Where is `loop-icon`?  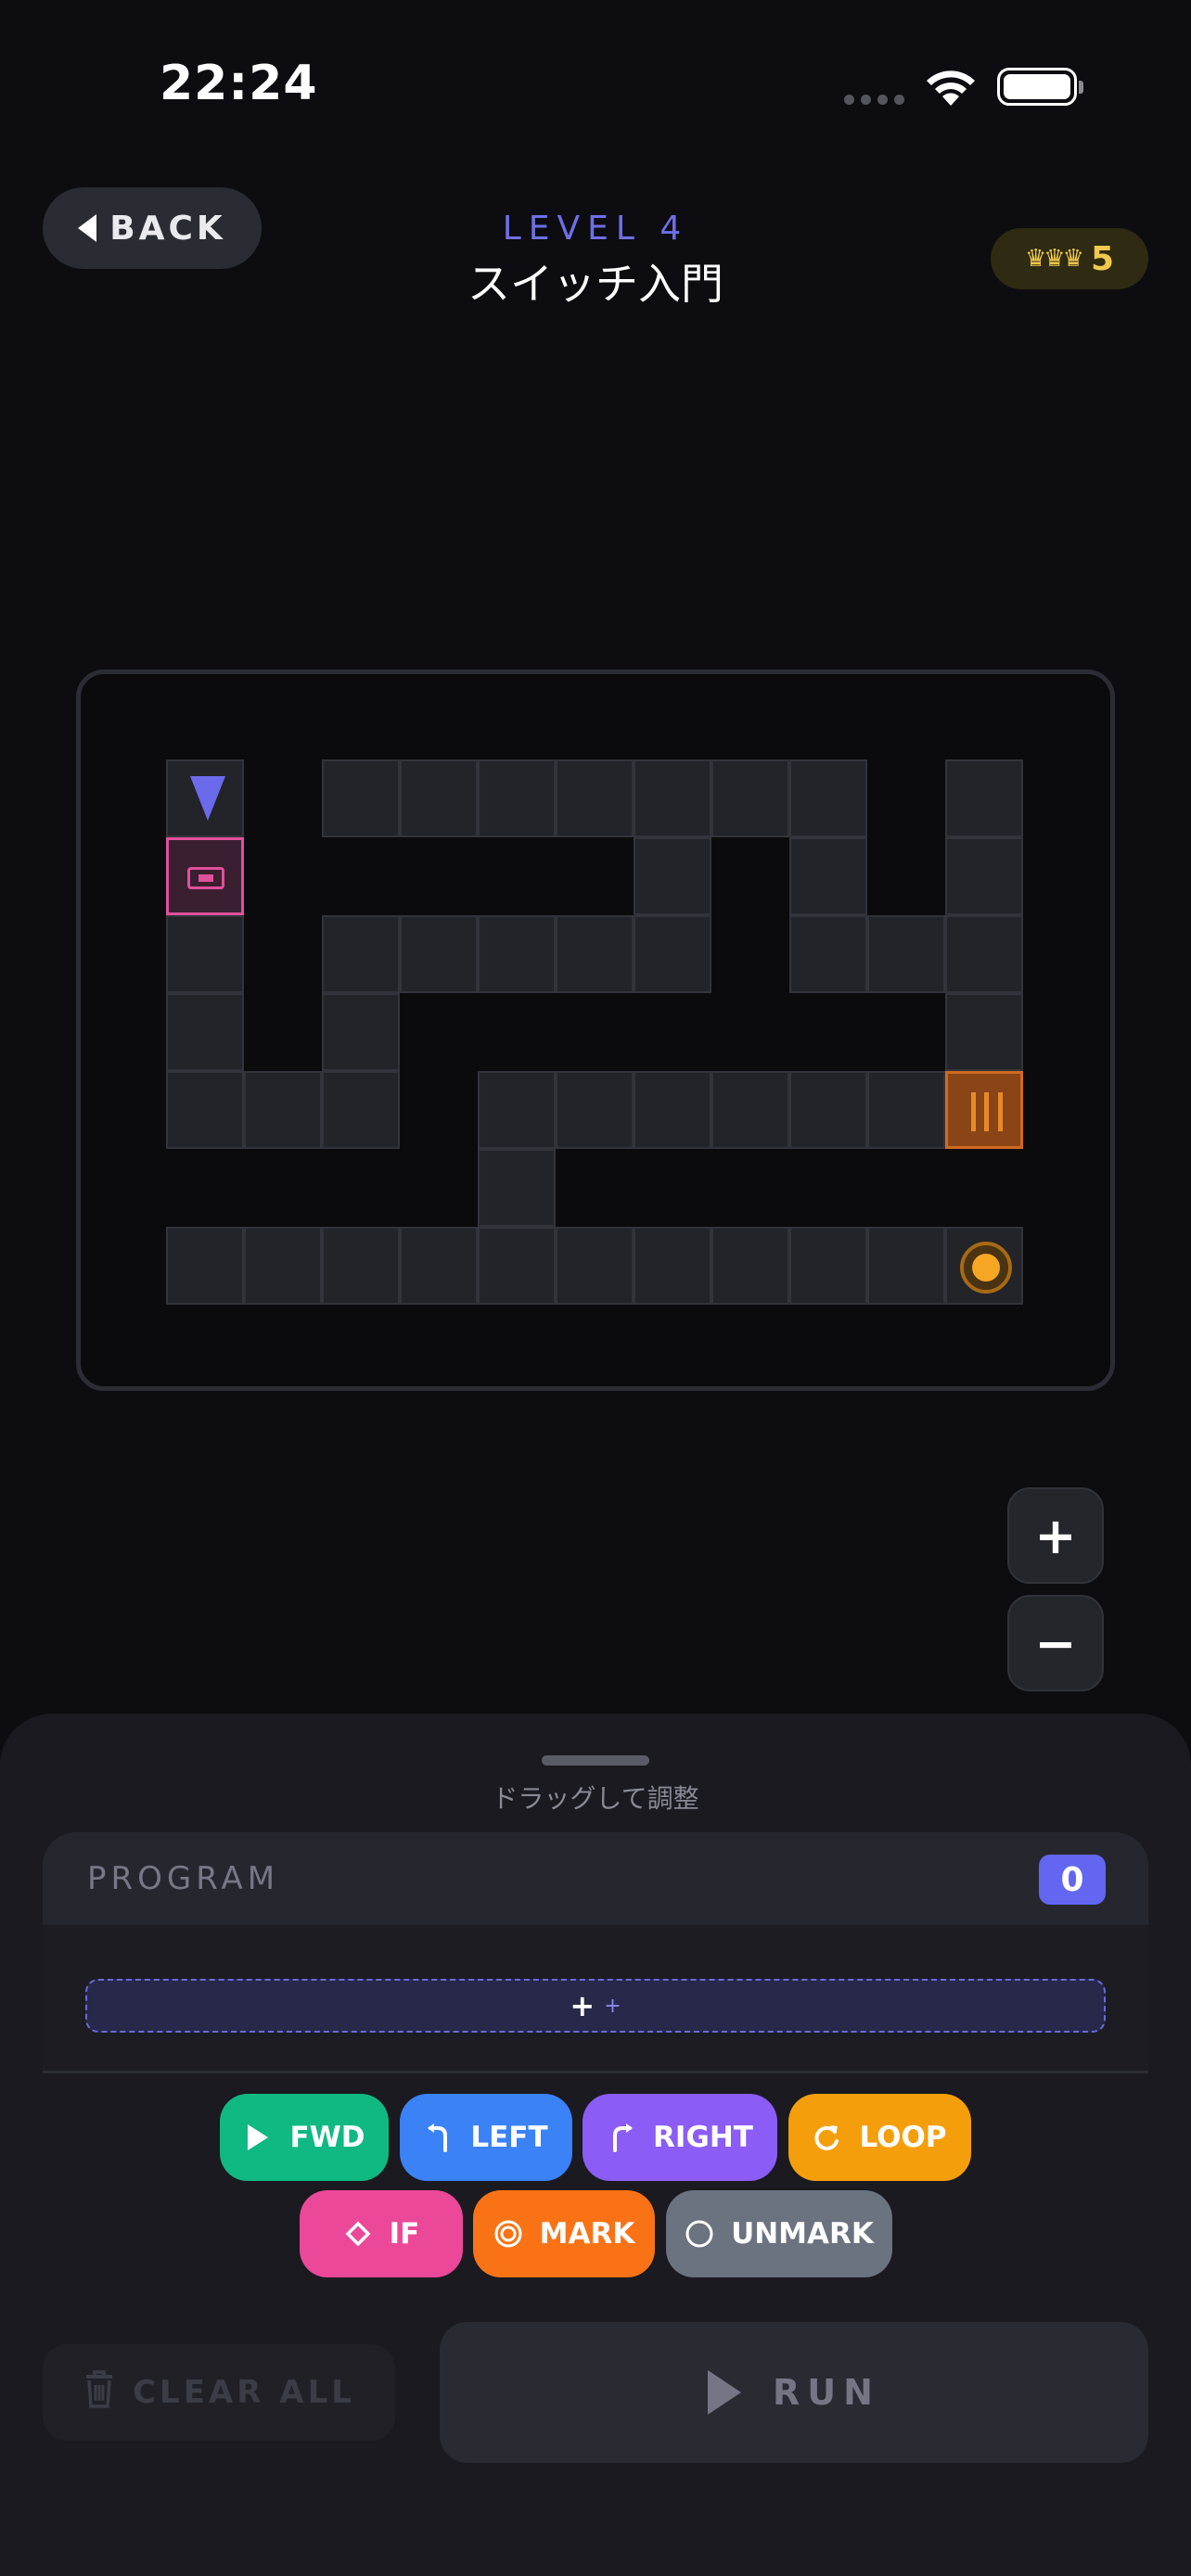 loop-icon is located at coordinates (827, 2138).